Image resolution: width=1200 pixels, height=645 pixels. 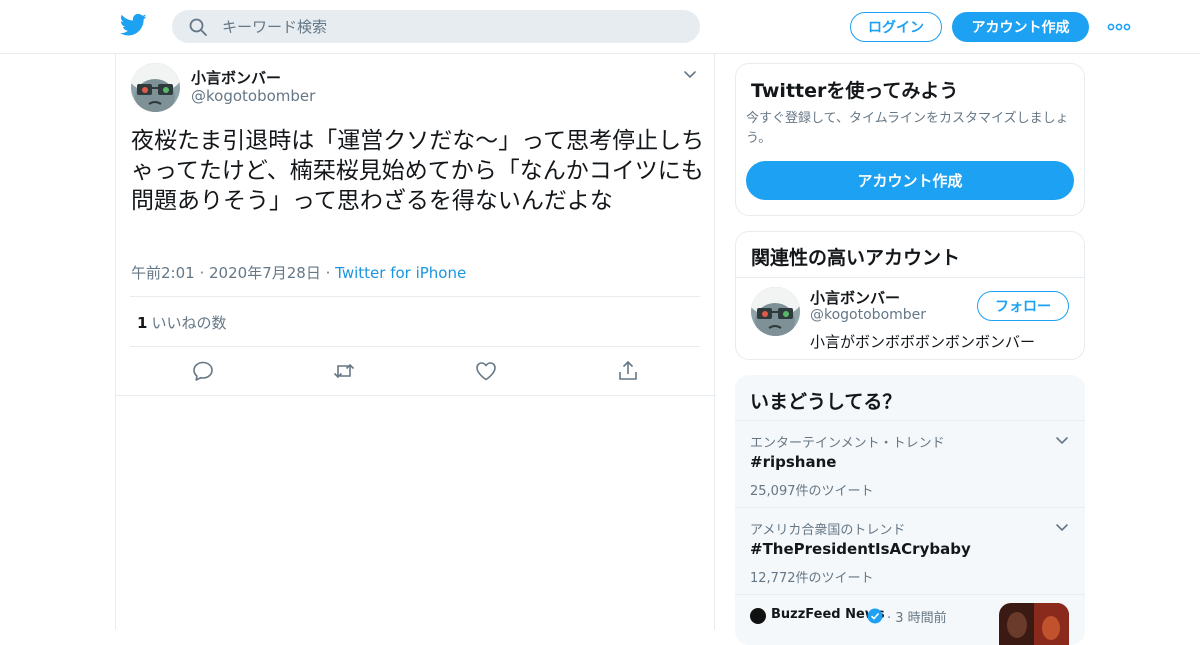 What do you see at coordinates (133, 25) in the screenshot?
I see `twitter-bird-logo-icon` at bounding box center [133, 25].